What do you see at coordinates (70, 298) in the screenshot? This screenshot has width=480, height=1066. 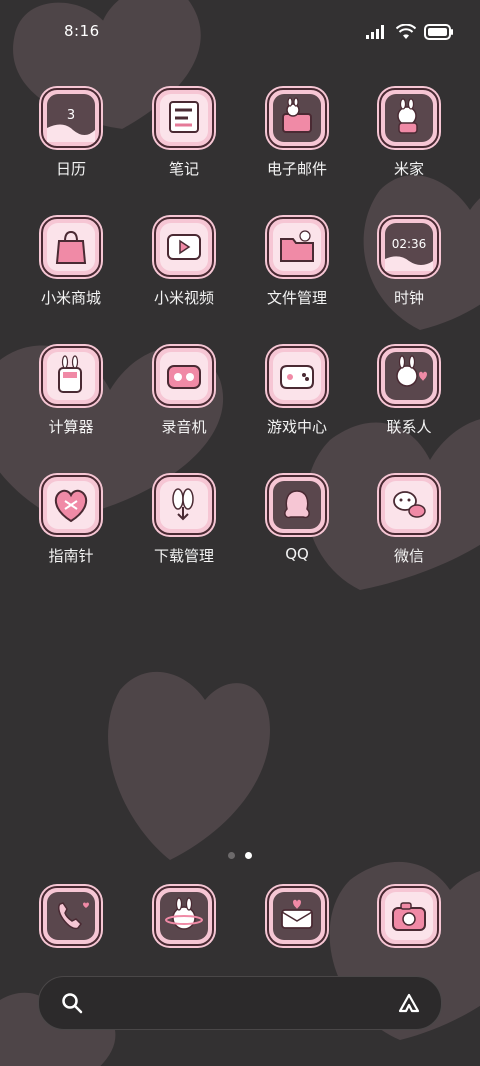 I see `app-label: 小米商城` at bounding box center [70, 298].